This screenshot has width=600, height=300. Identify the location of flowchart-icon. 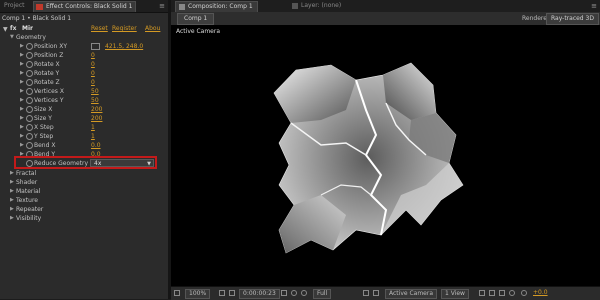
(512, 293).